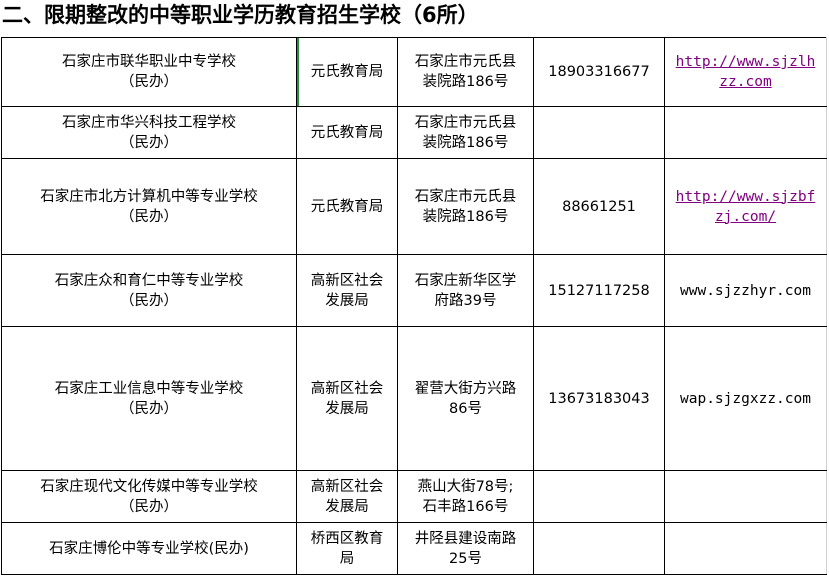 This screenshot has height=577, width=829. What do you see at coordinates (745, 398) in the screenshot?
I see `website-cell: wap.sjzgxzz.com` at bounding box center [745, 398].